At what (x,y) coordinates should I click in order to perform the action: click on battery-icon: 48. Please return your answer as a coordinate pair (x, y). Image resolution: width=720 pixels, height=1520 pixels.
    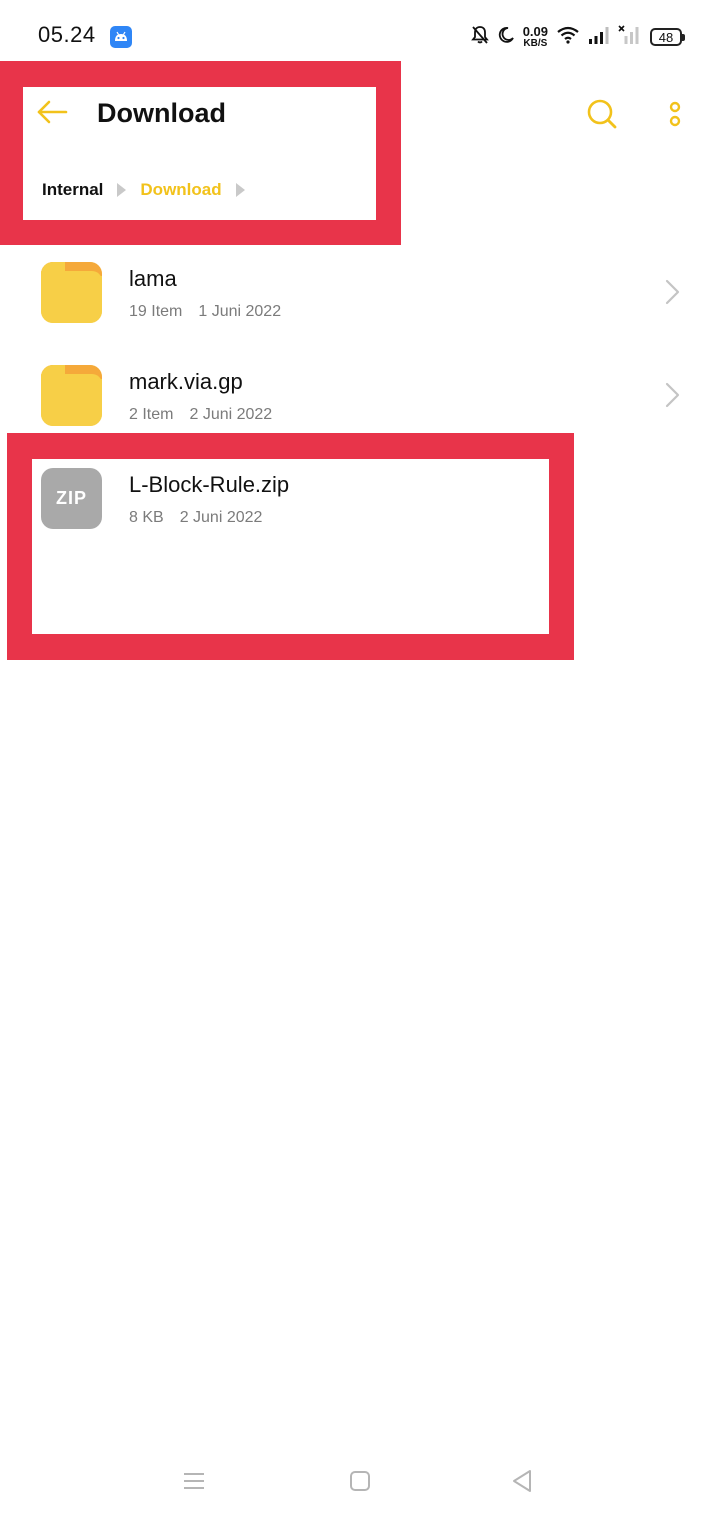
    Looking at the image, I should click on (667, 37).